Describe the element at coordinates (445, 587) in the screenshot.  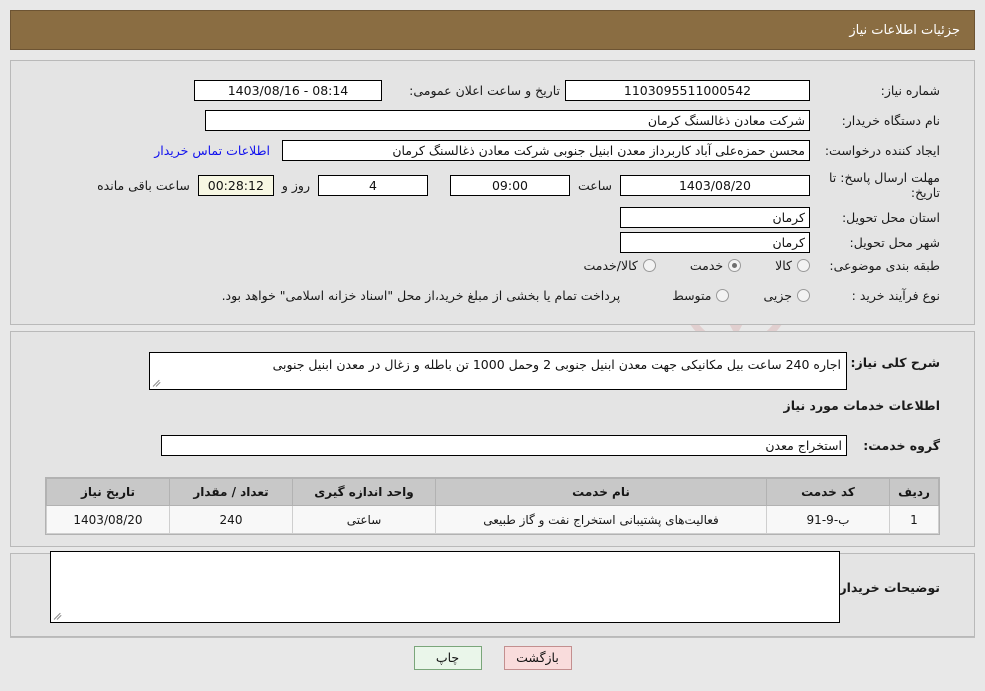
I see `buyer-notes-textarea` at that location.